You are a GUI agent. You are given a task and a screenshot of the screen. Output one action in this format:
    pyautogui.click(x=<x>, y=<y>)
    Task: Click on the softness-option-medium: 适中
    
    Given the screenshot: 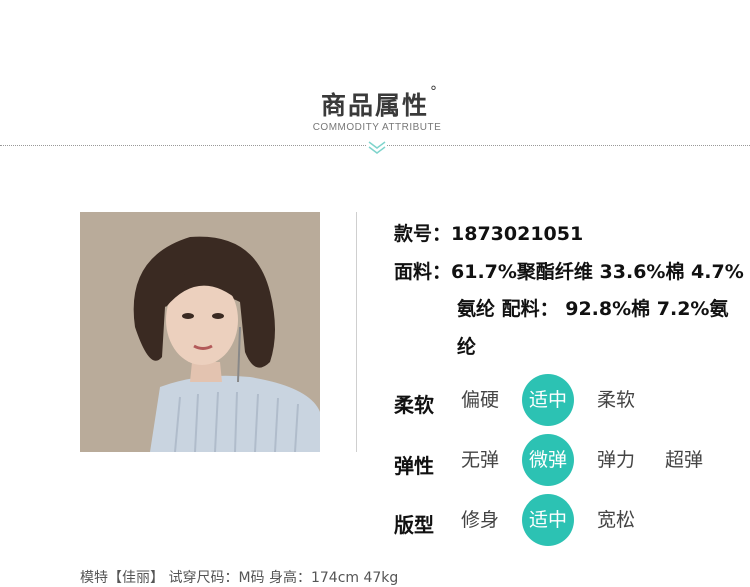 What is the action you would take?
    pyautogui.click(x=548, y=400)
    